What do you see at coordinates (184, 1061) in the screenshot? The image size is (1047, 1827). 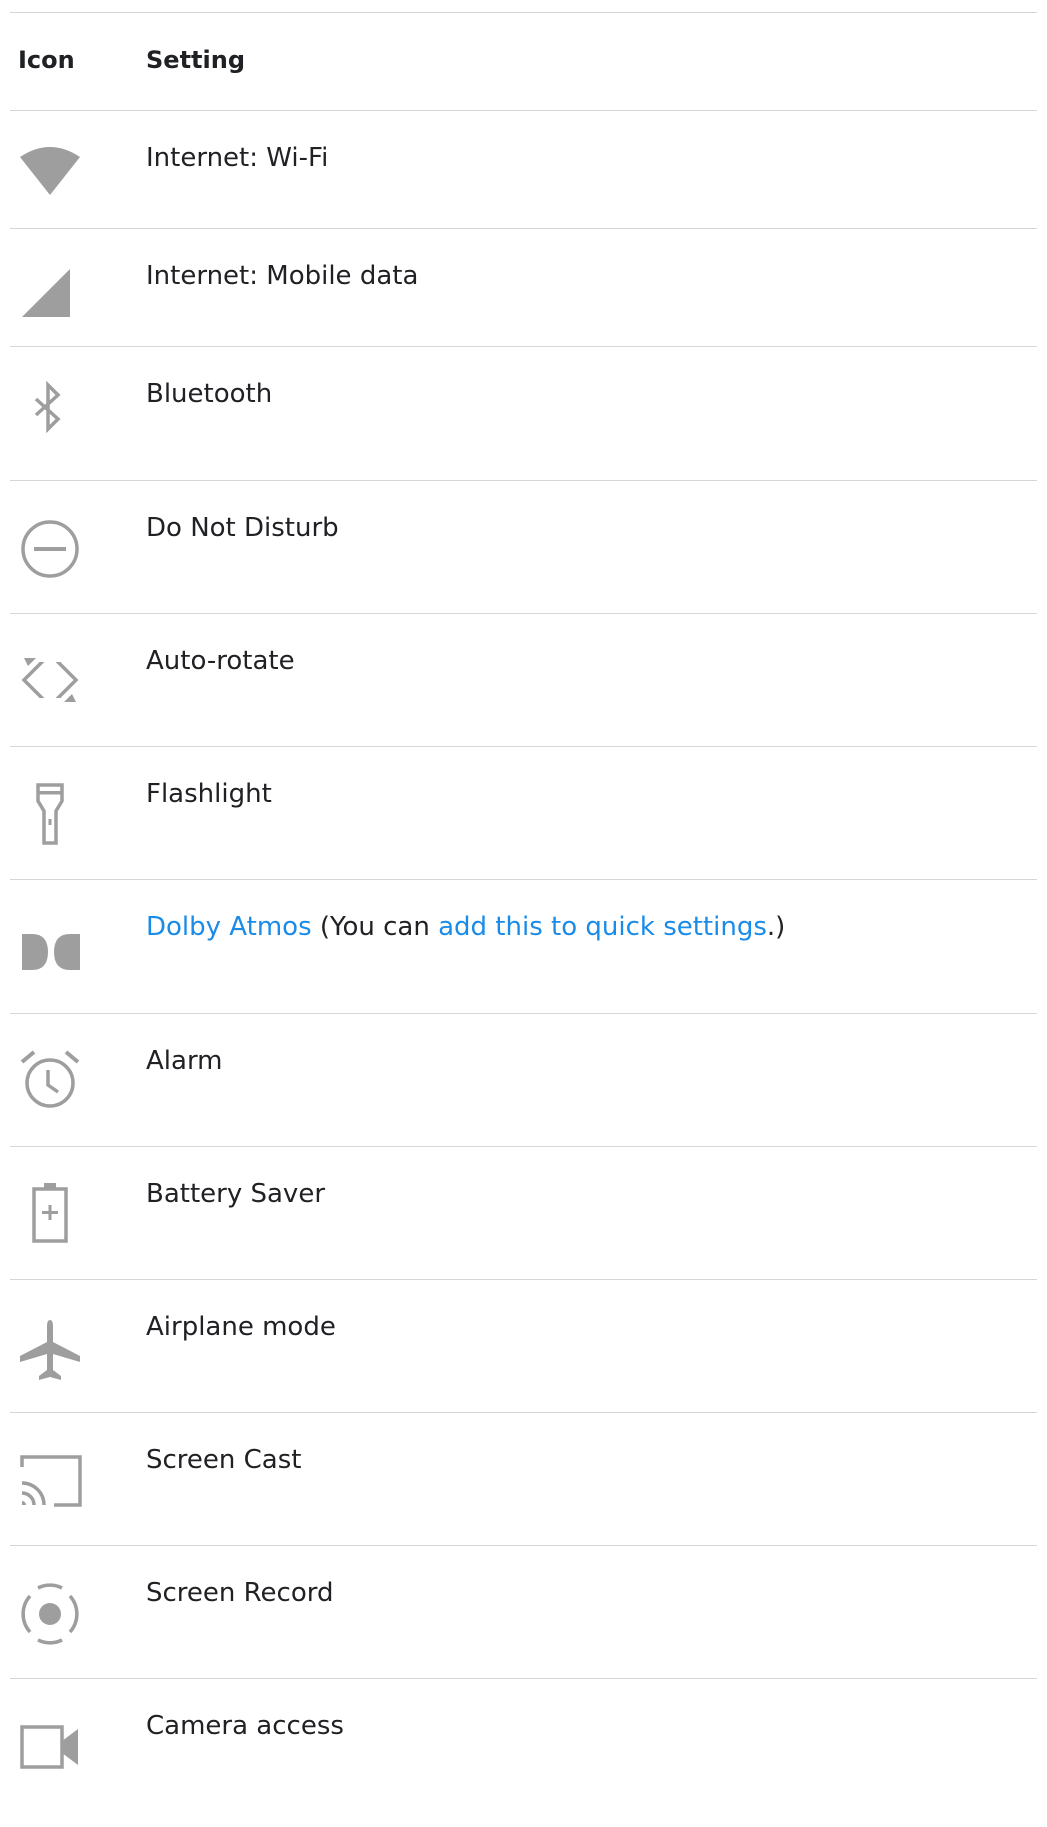 I see `link-alarm: Alarm` at bounding box center [184, 1061].